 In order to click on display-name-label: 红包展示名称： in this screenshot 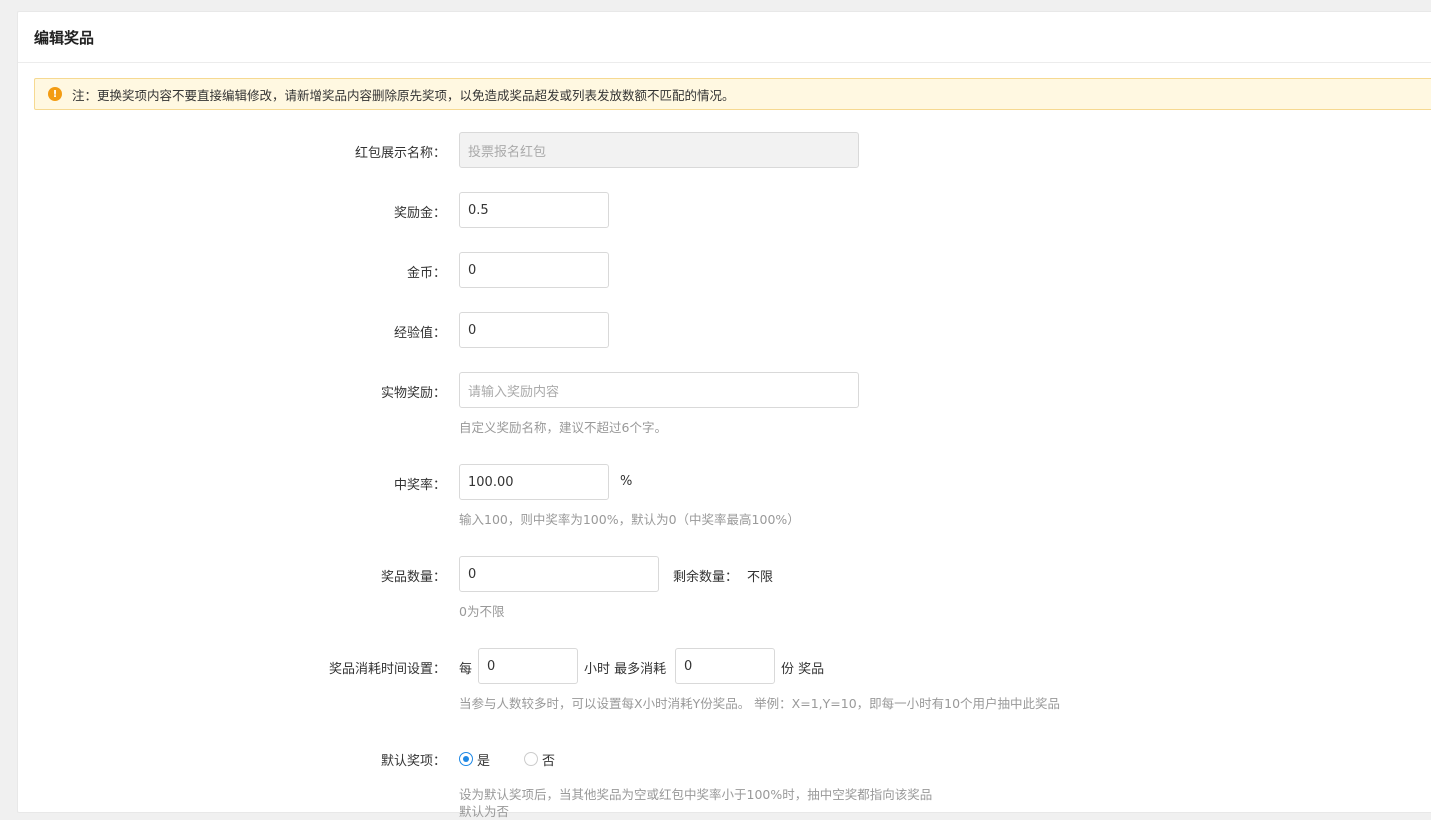, I will do `click(400, 153)`.